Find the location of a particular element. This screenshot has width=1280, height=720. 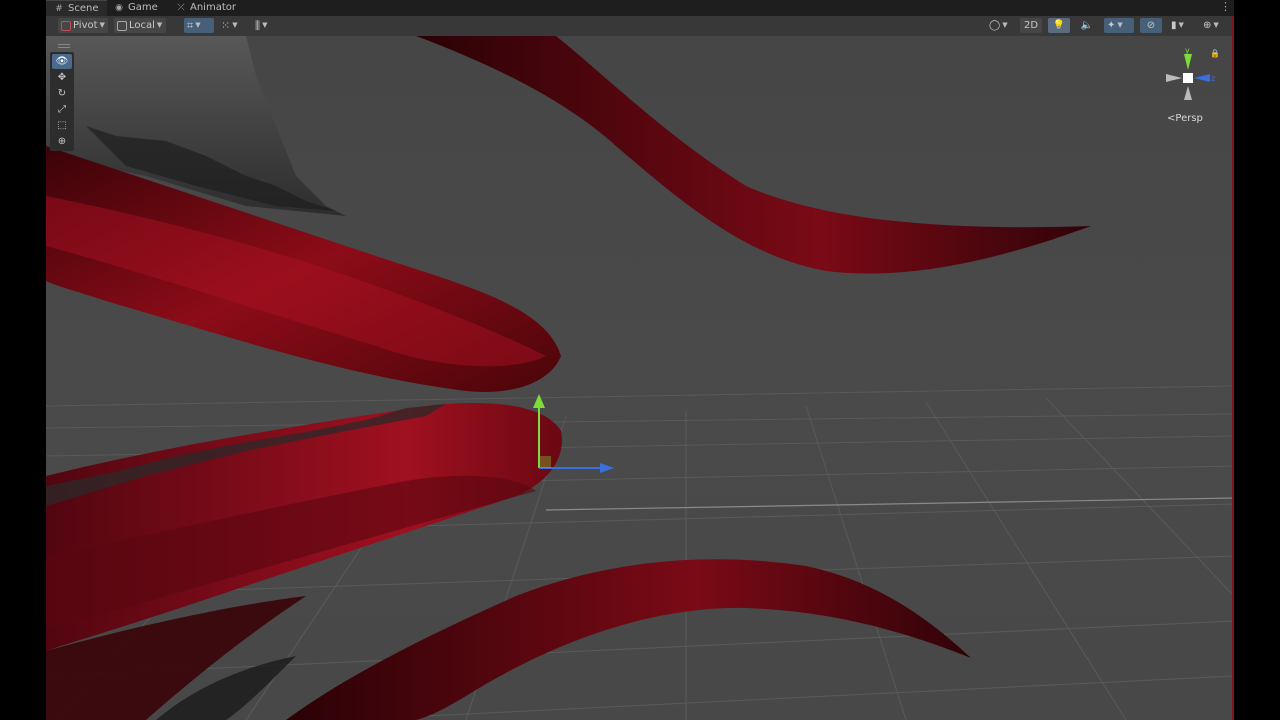

eye-icon: 👁 is located at coordinates (62, 61).